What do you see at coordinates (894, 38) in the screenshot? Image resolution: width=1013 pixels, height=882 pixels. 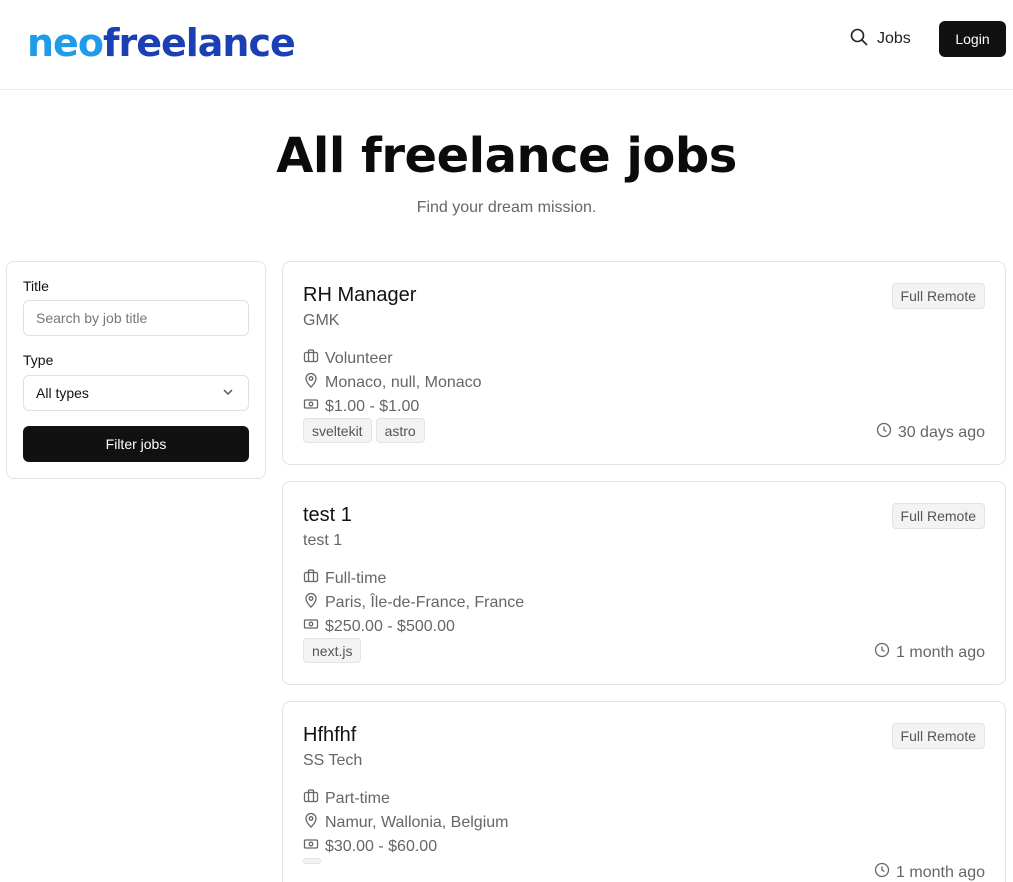 I see `nav-jobs-label: Jobs` at bounding box center [894, 38].